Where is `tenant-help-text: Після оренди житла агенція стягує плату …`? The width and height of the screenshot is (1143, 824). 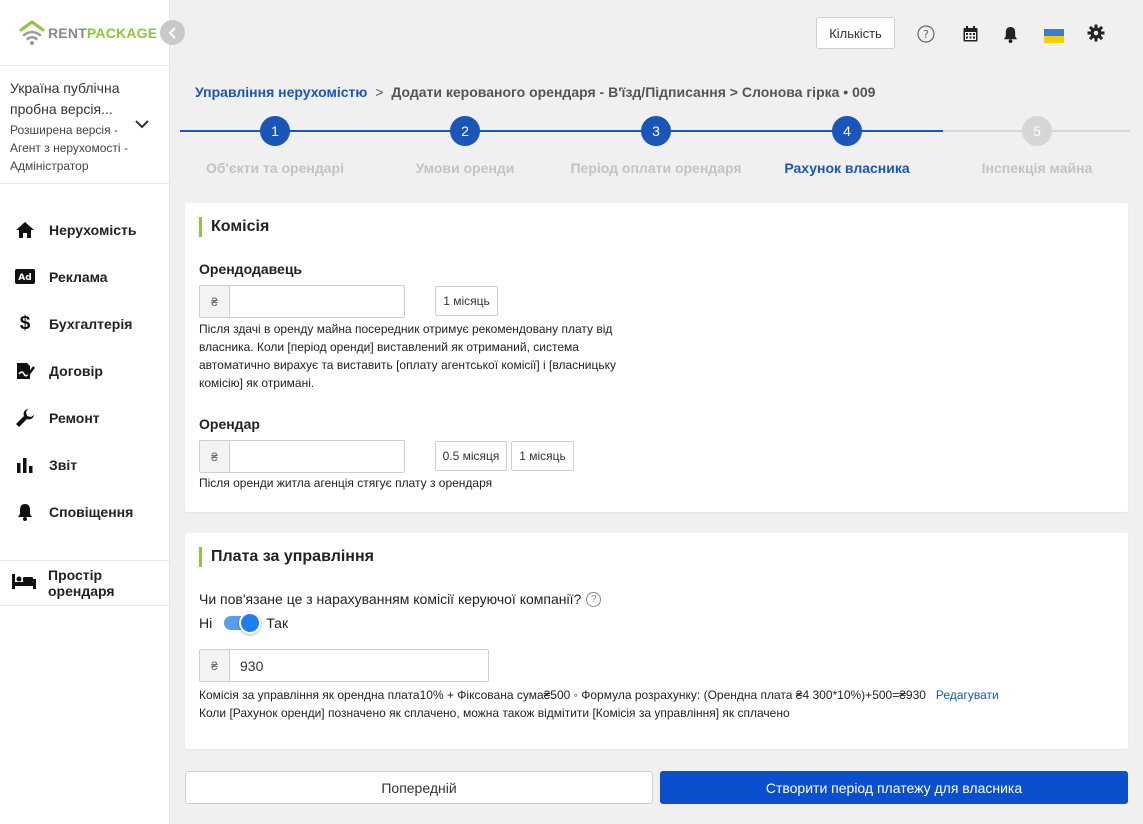
tenant-help-text: Після оренди житла агенція стягує плату … is located at coordinates (346, 483).